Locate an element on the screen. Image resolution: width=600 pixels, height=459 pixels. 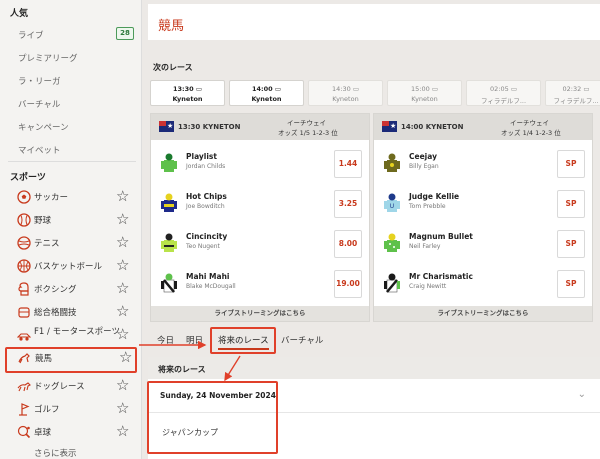
race-tab: 15:00 ▭ Kyneton is located at coordinates (424, 93).